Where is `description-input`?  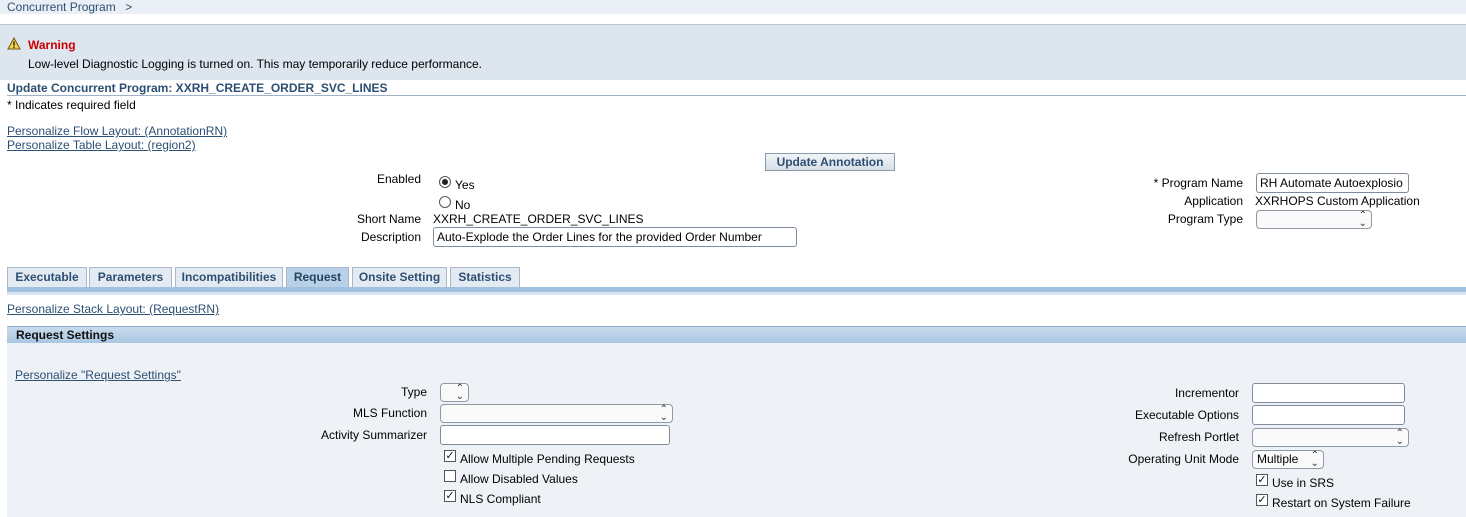 description-input is located at coordinates (615, 237).